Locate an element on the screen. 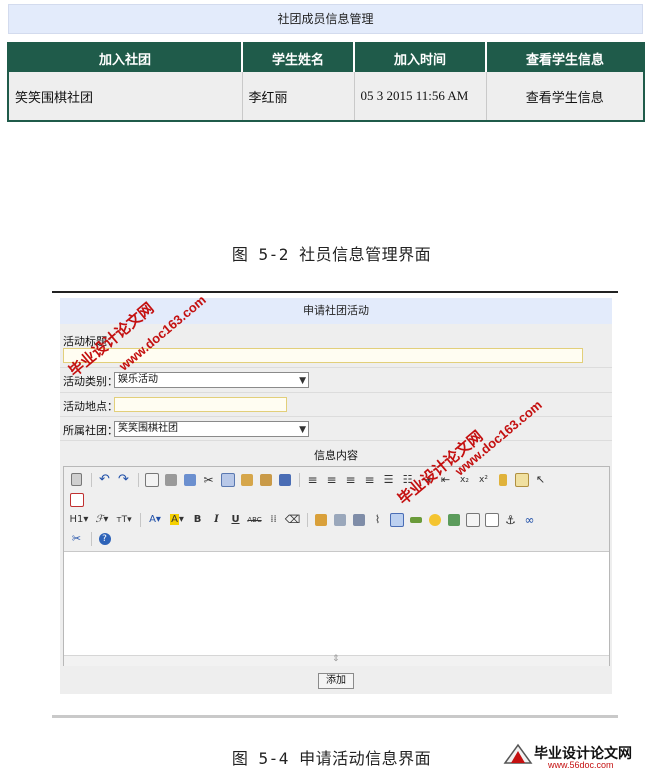  type-label: 活动类别： is located at coordinates (90, 381).